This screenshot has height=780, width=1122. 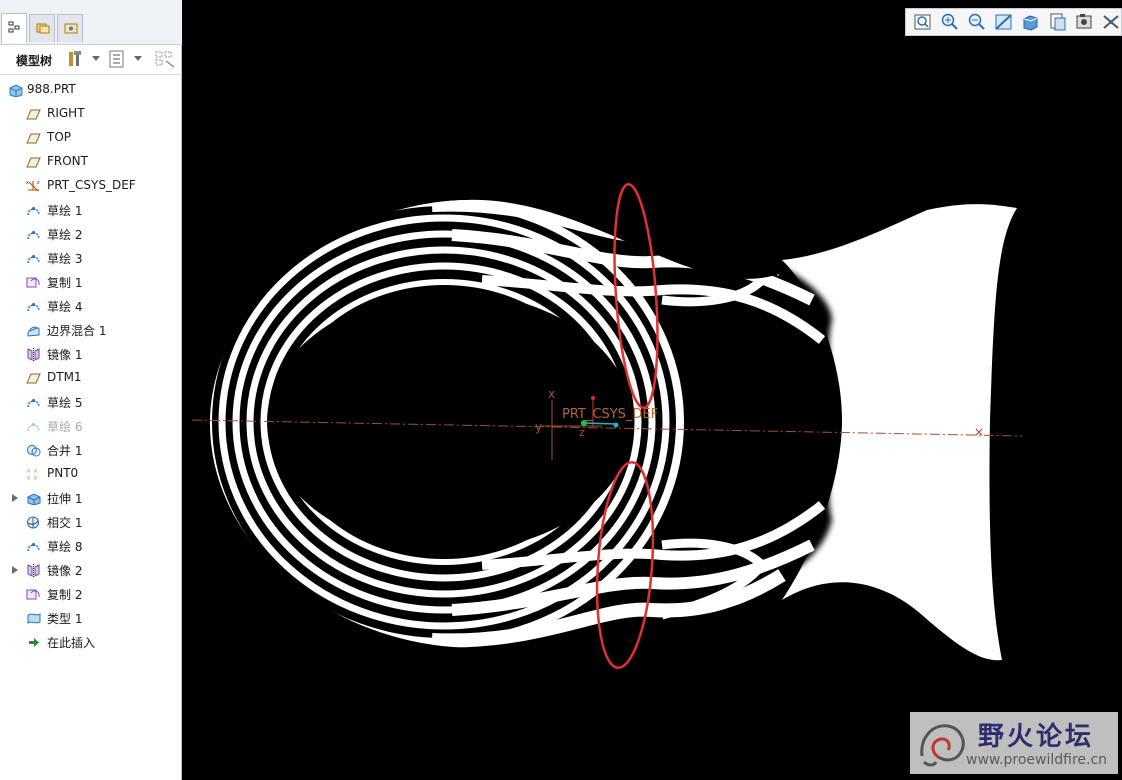 I want to click on settings-list-icon, so click(x=117, y=59).